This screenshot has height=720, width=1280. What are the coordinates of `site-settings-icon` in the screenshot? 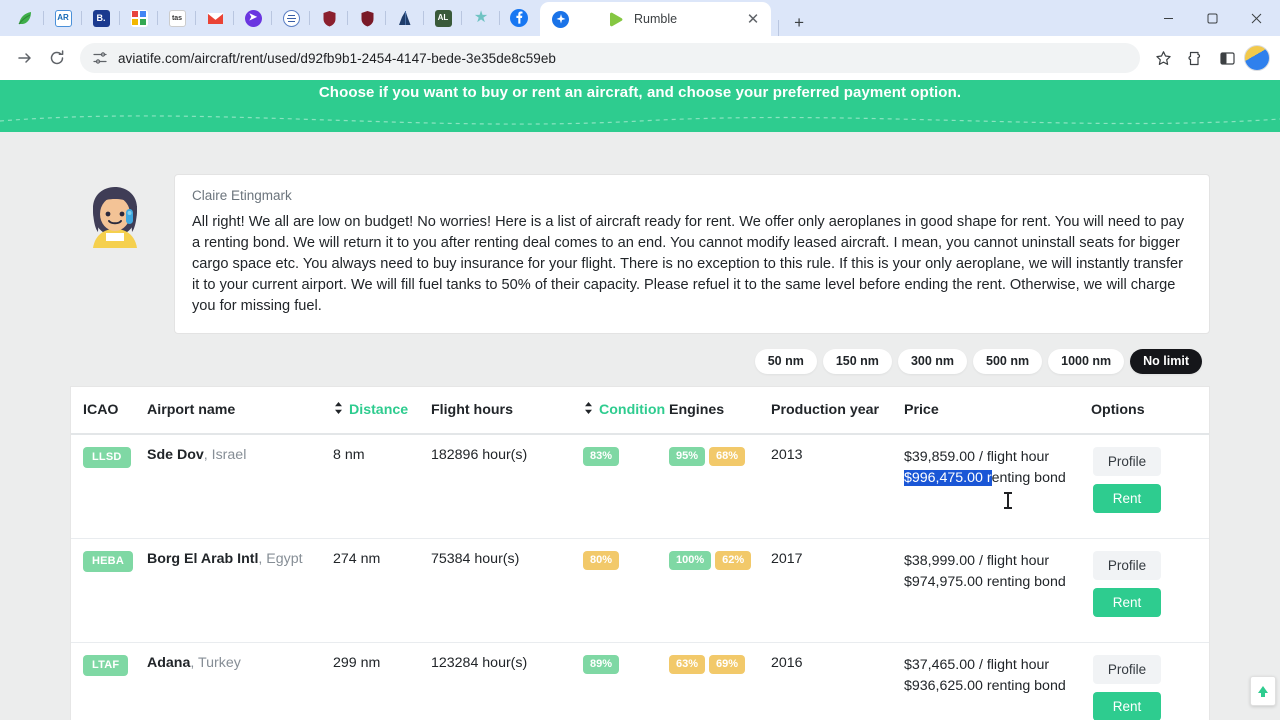 It's located at (100, 58).